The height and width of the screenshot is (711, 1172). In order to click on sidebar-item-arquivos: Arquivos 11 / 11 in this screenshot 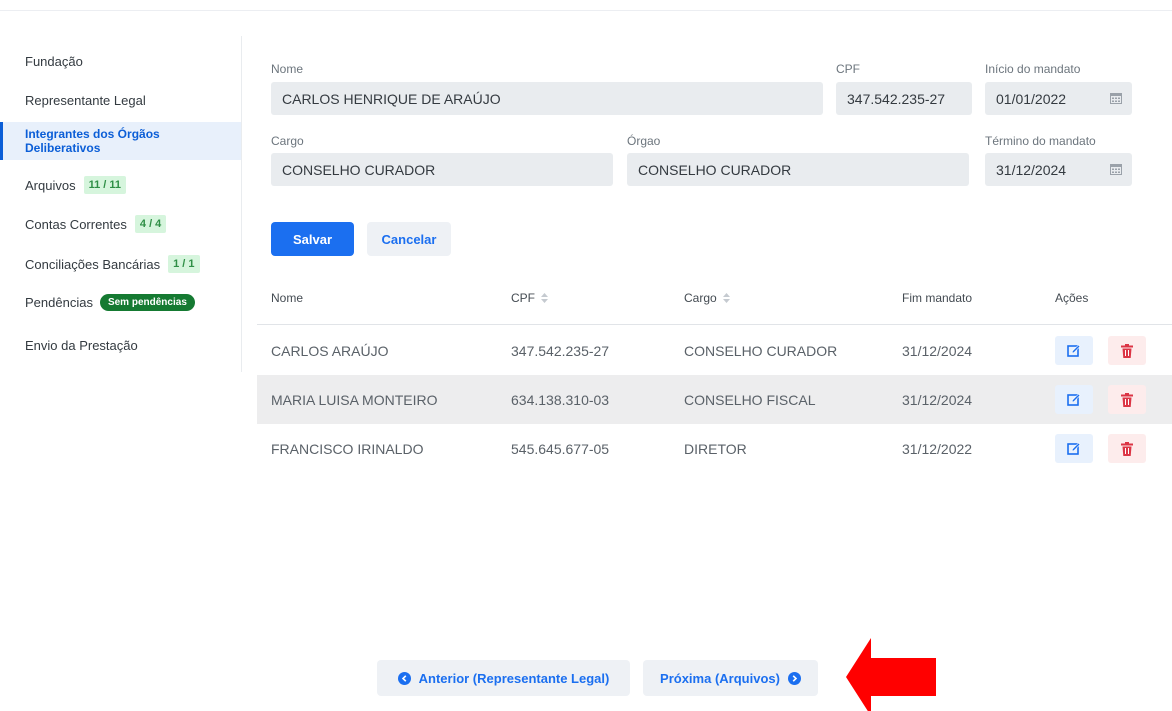, I will do `click(120, 185)`.